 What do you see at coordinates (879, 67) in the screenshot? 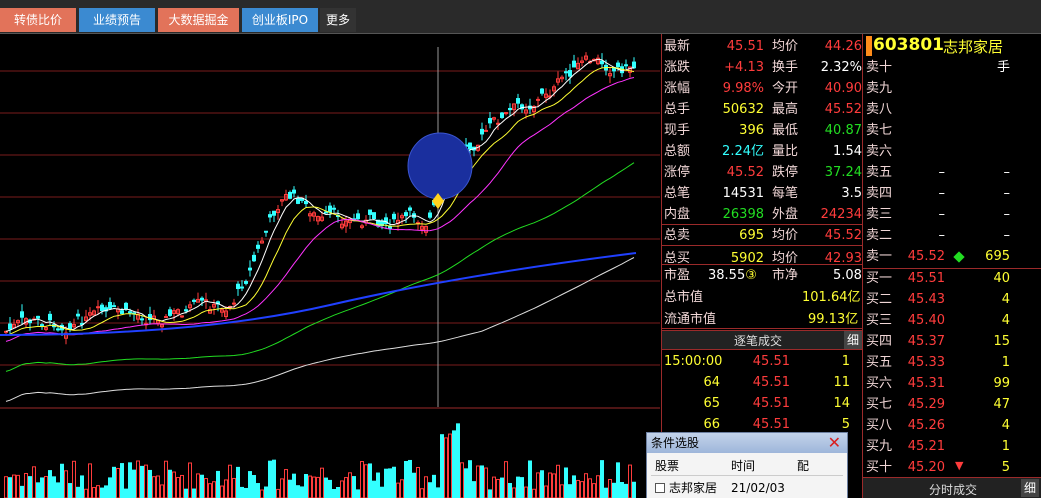
I see `ask-label: 卖十` at bounding box center [879, 67].